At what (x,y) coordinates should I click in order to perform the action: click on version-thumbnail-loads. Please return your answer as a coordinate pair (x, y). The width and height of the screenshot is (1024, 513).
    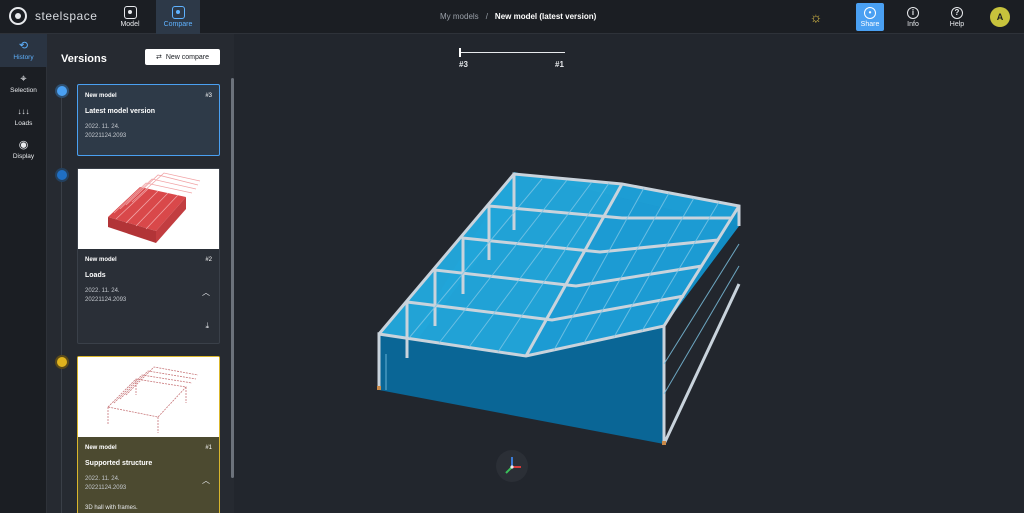
    Looking at the image, I should click on (148, 209).